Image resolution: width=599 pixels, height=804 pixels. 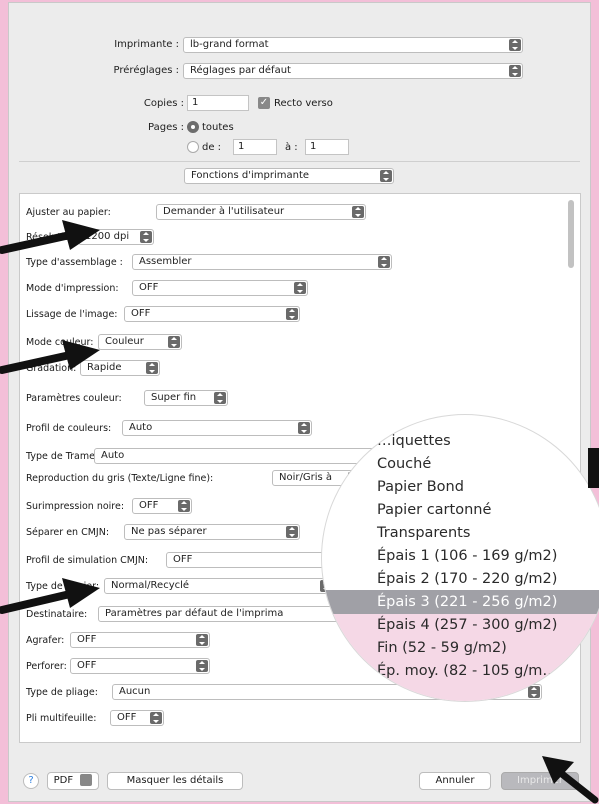 I want to click on pages-range-radio, so click(x=193, y=147).